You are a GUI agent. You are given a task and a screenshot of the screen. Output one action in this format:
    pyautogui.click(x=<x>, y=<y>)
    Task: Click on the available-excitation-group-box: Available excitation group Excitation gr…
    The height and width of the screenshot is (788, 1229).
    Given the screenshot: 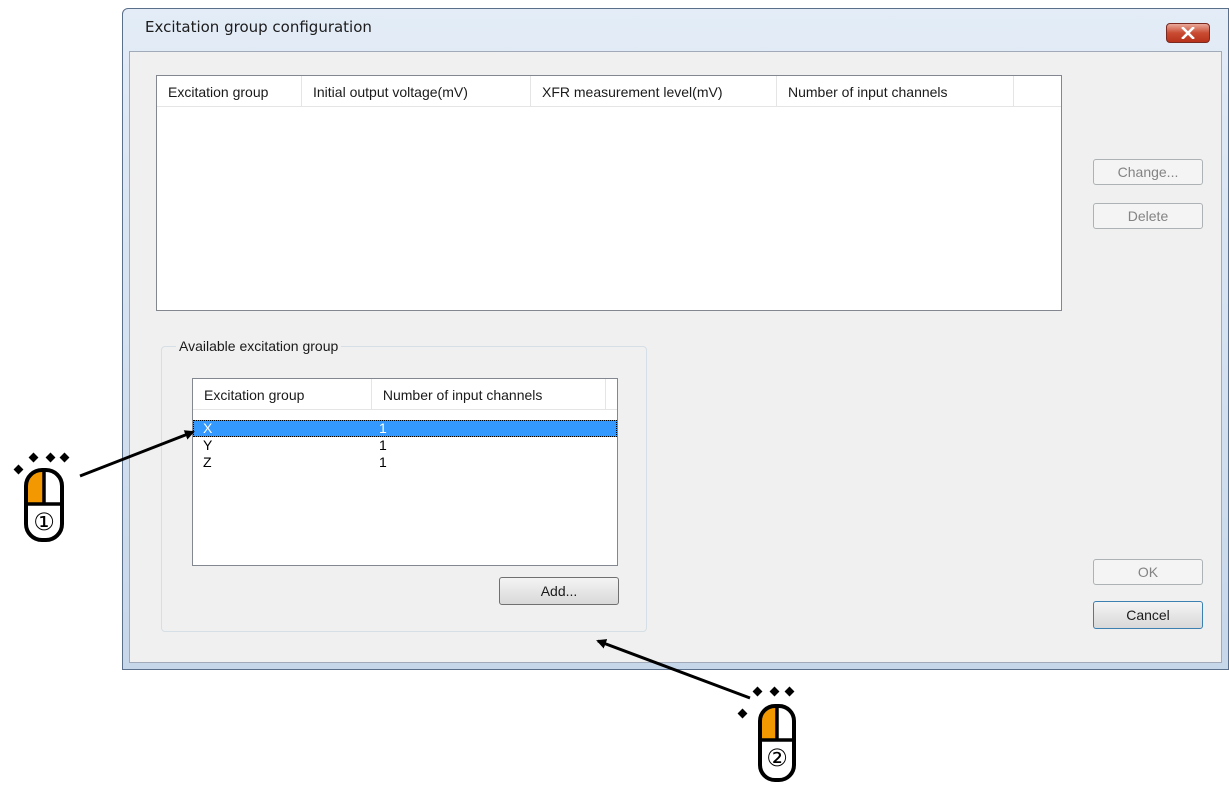 What is the action you would take?
    pyautogui.click(x=404, y=485)
    